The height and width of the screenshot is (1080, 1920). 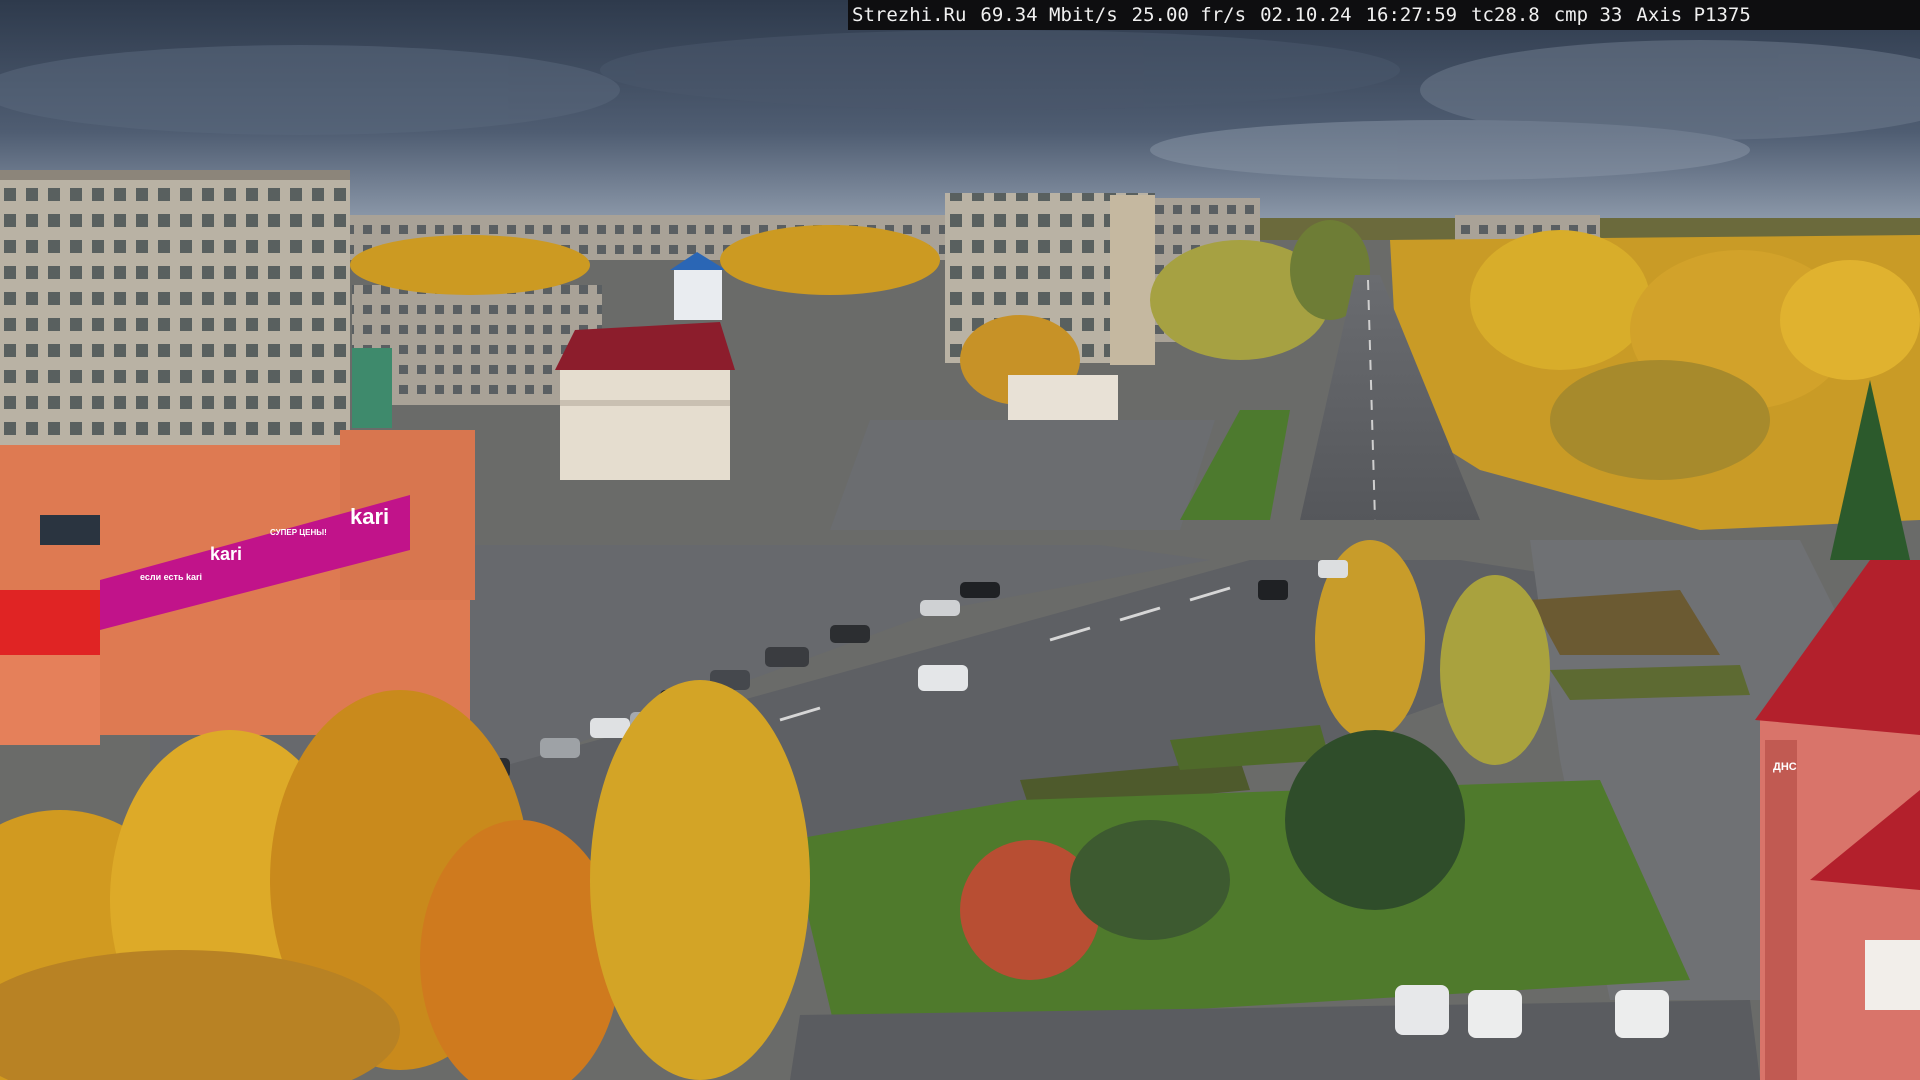 I want to click on store-slogan-sub: если есть kari, so click(x=171, y=577).